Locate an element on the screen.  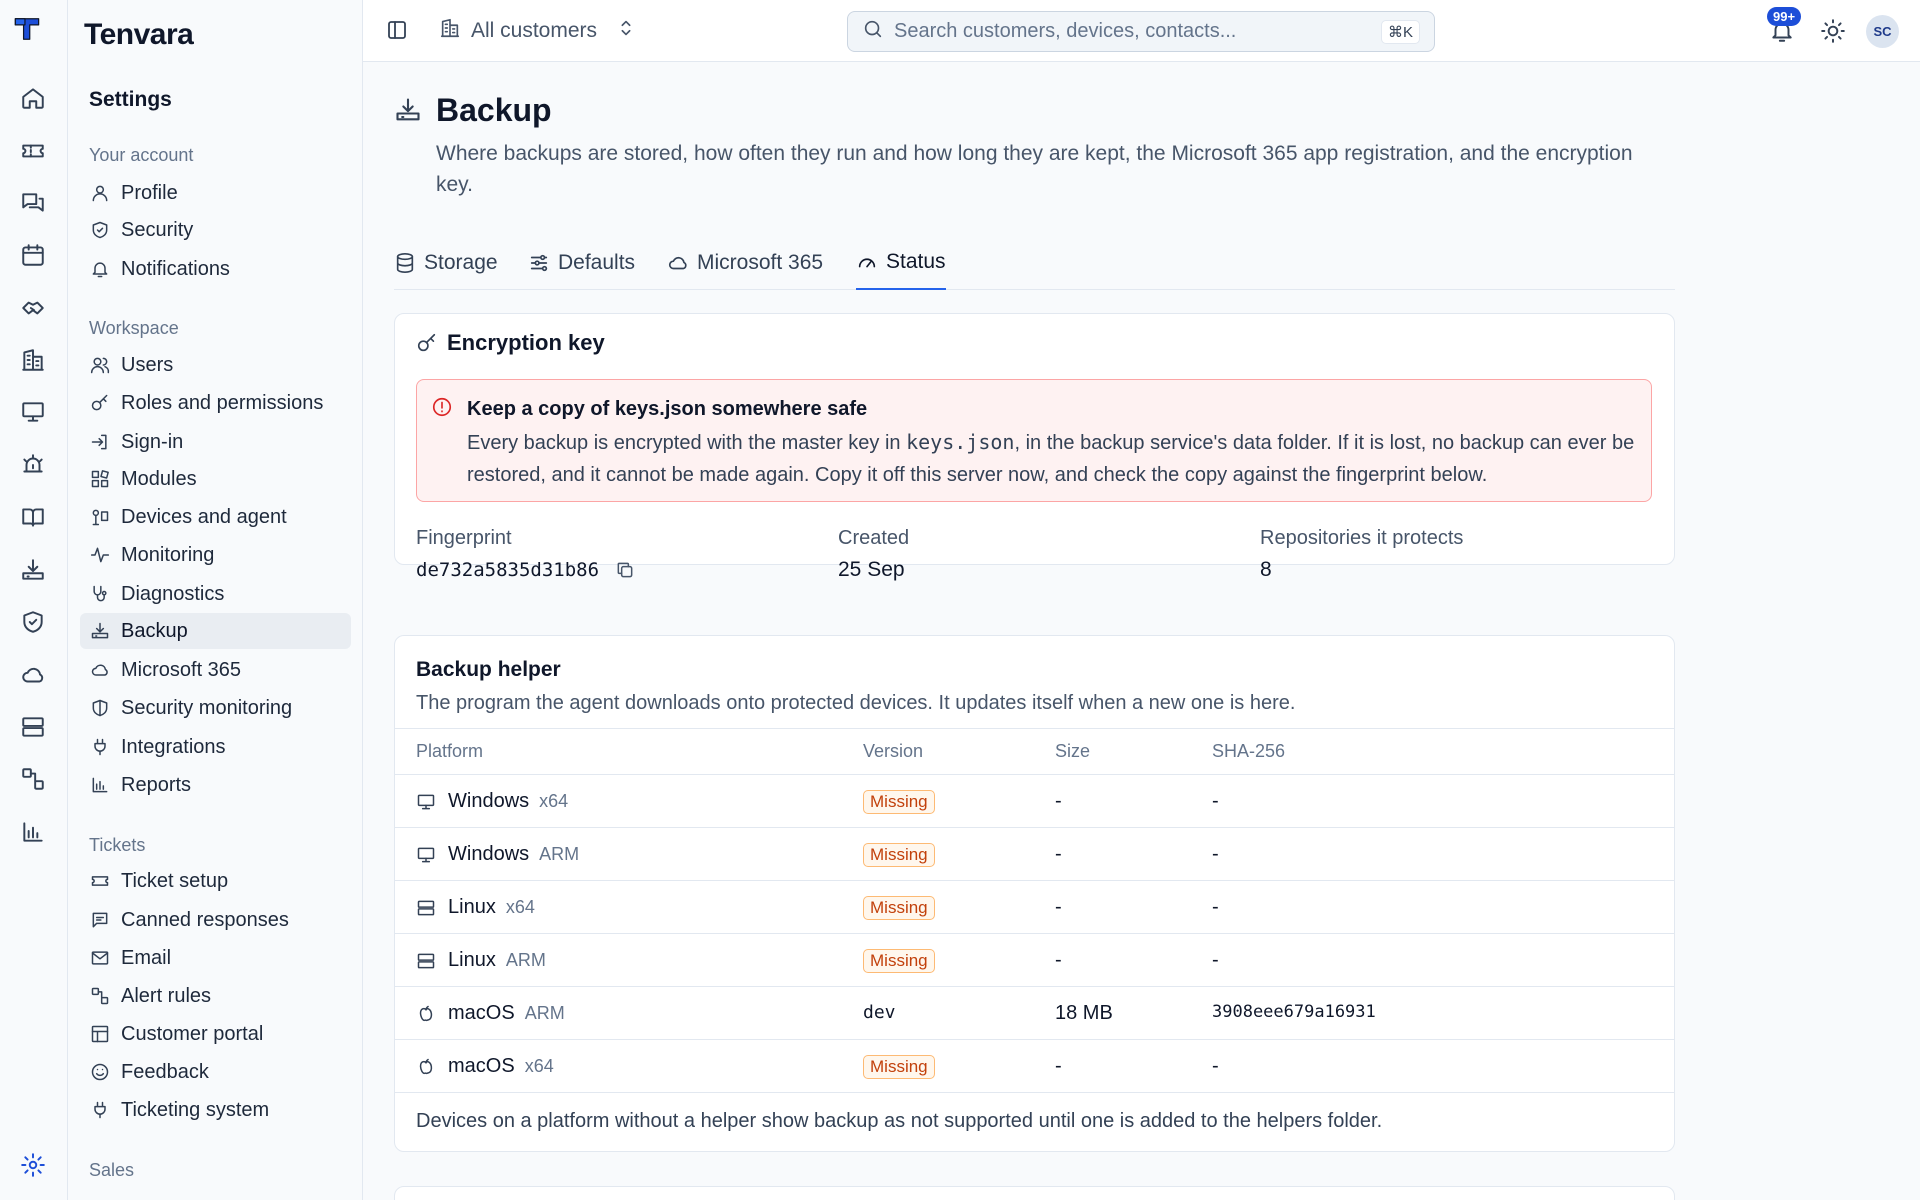
bell-icon is located at coordinates (100, 269).